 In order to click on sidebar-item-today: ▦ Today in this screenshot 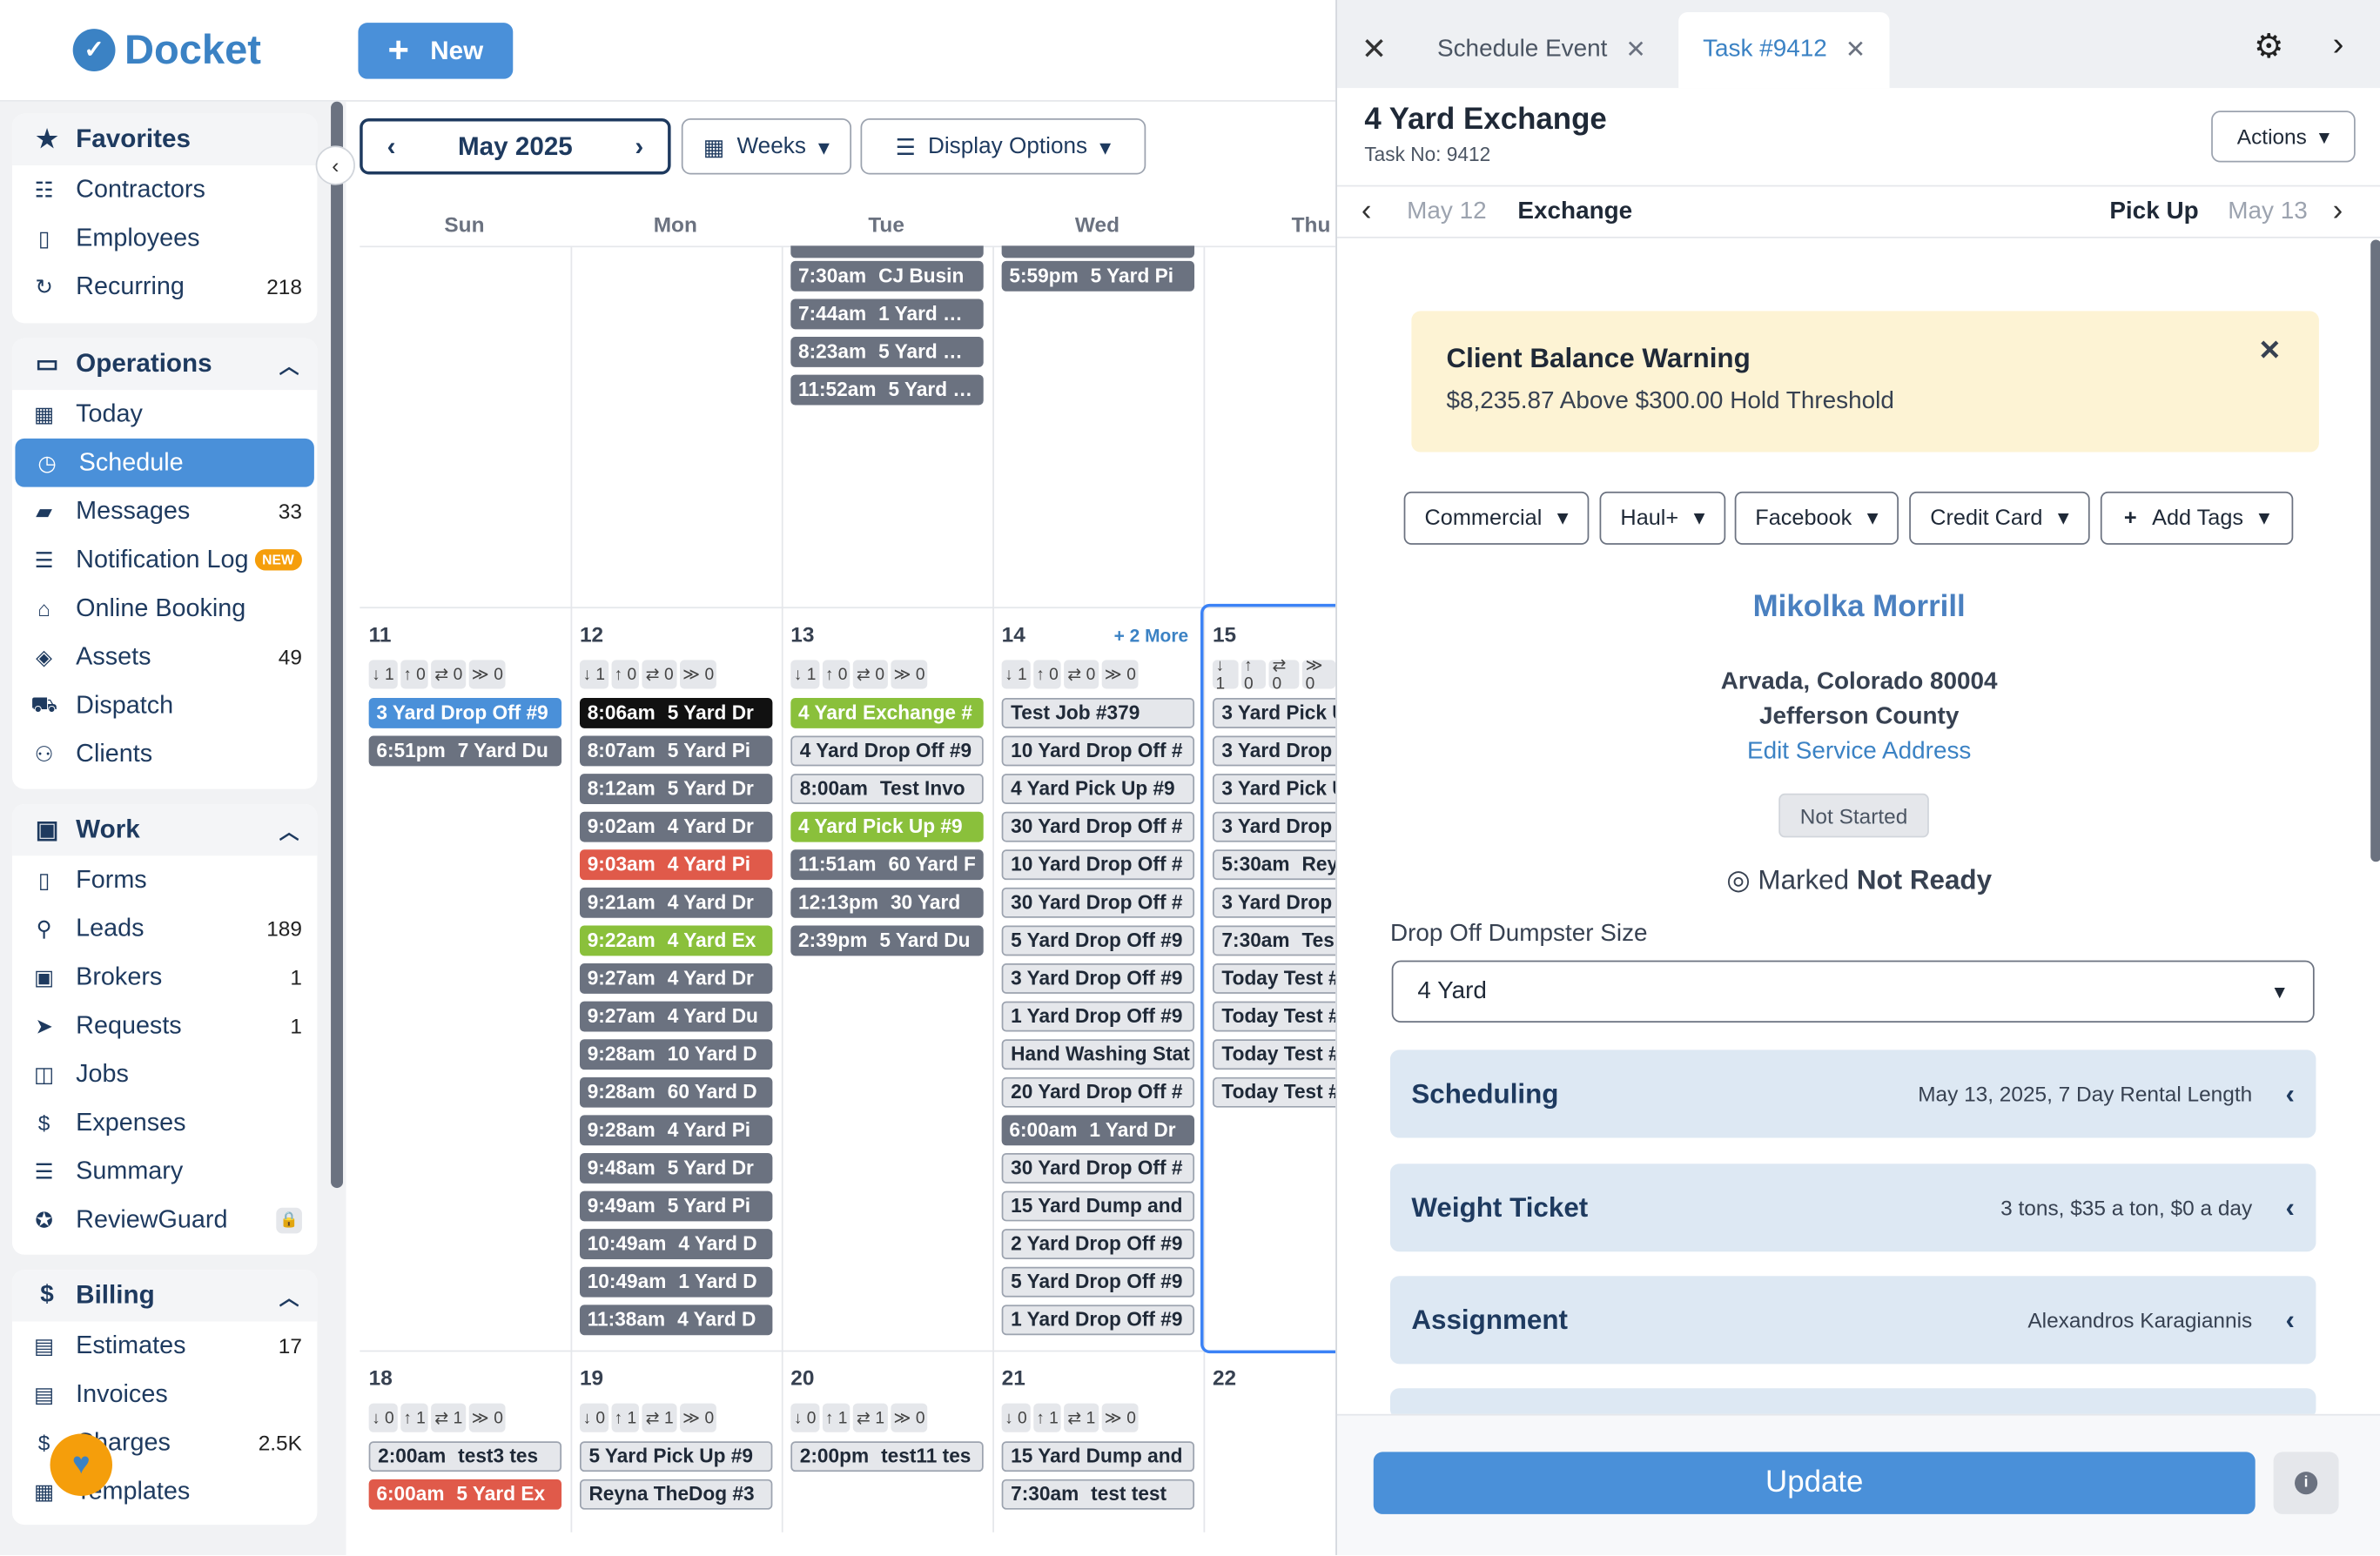, I will do `click(164, 414)`.